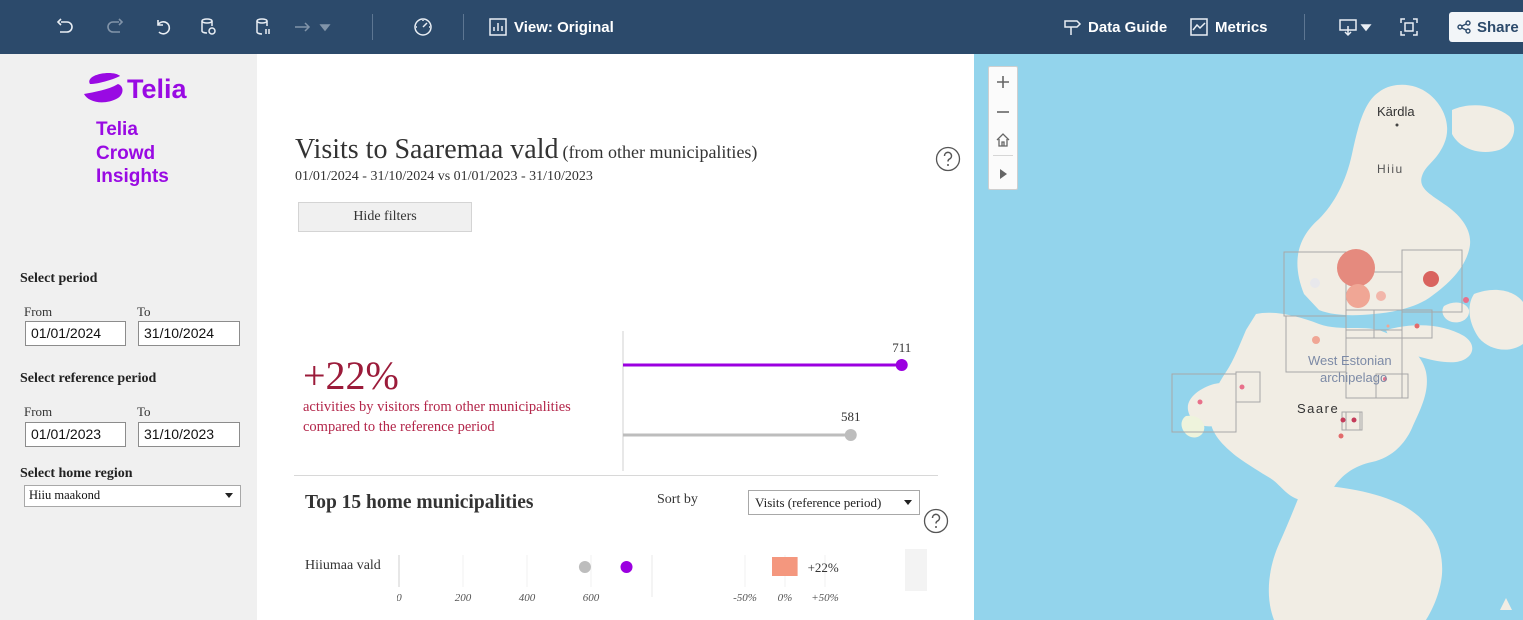 This screenshot has height=620, width=1523. What do you see at coordinates (88, 378) in the screenshot?
I see `reference-heading: Select reference period` at bounding box center [88, 378].